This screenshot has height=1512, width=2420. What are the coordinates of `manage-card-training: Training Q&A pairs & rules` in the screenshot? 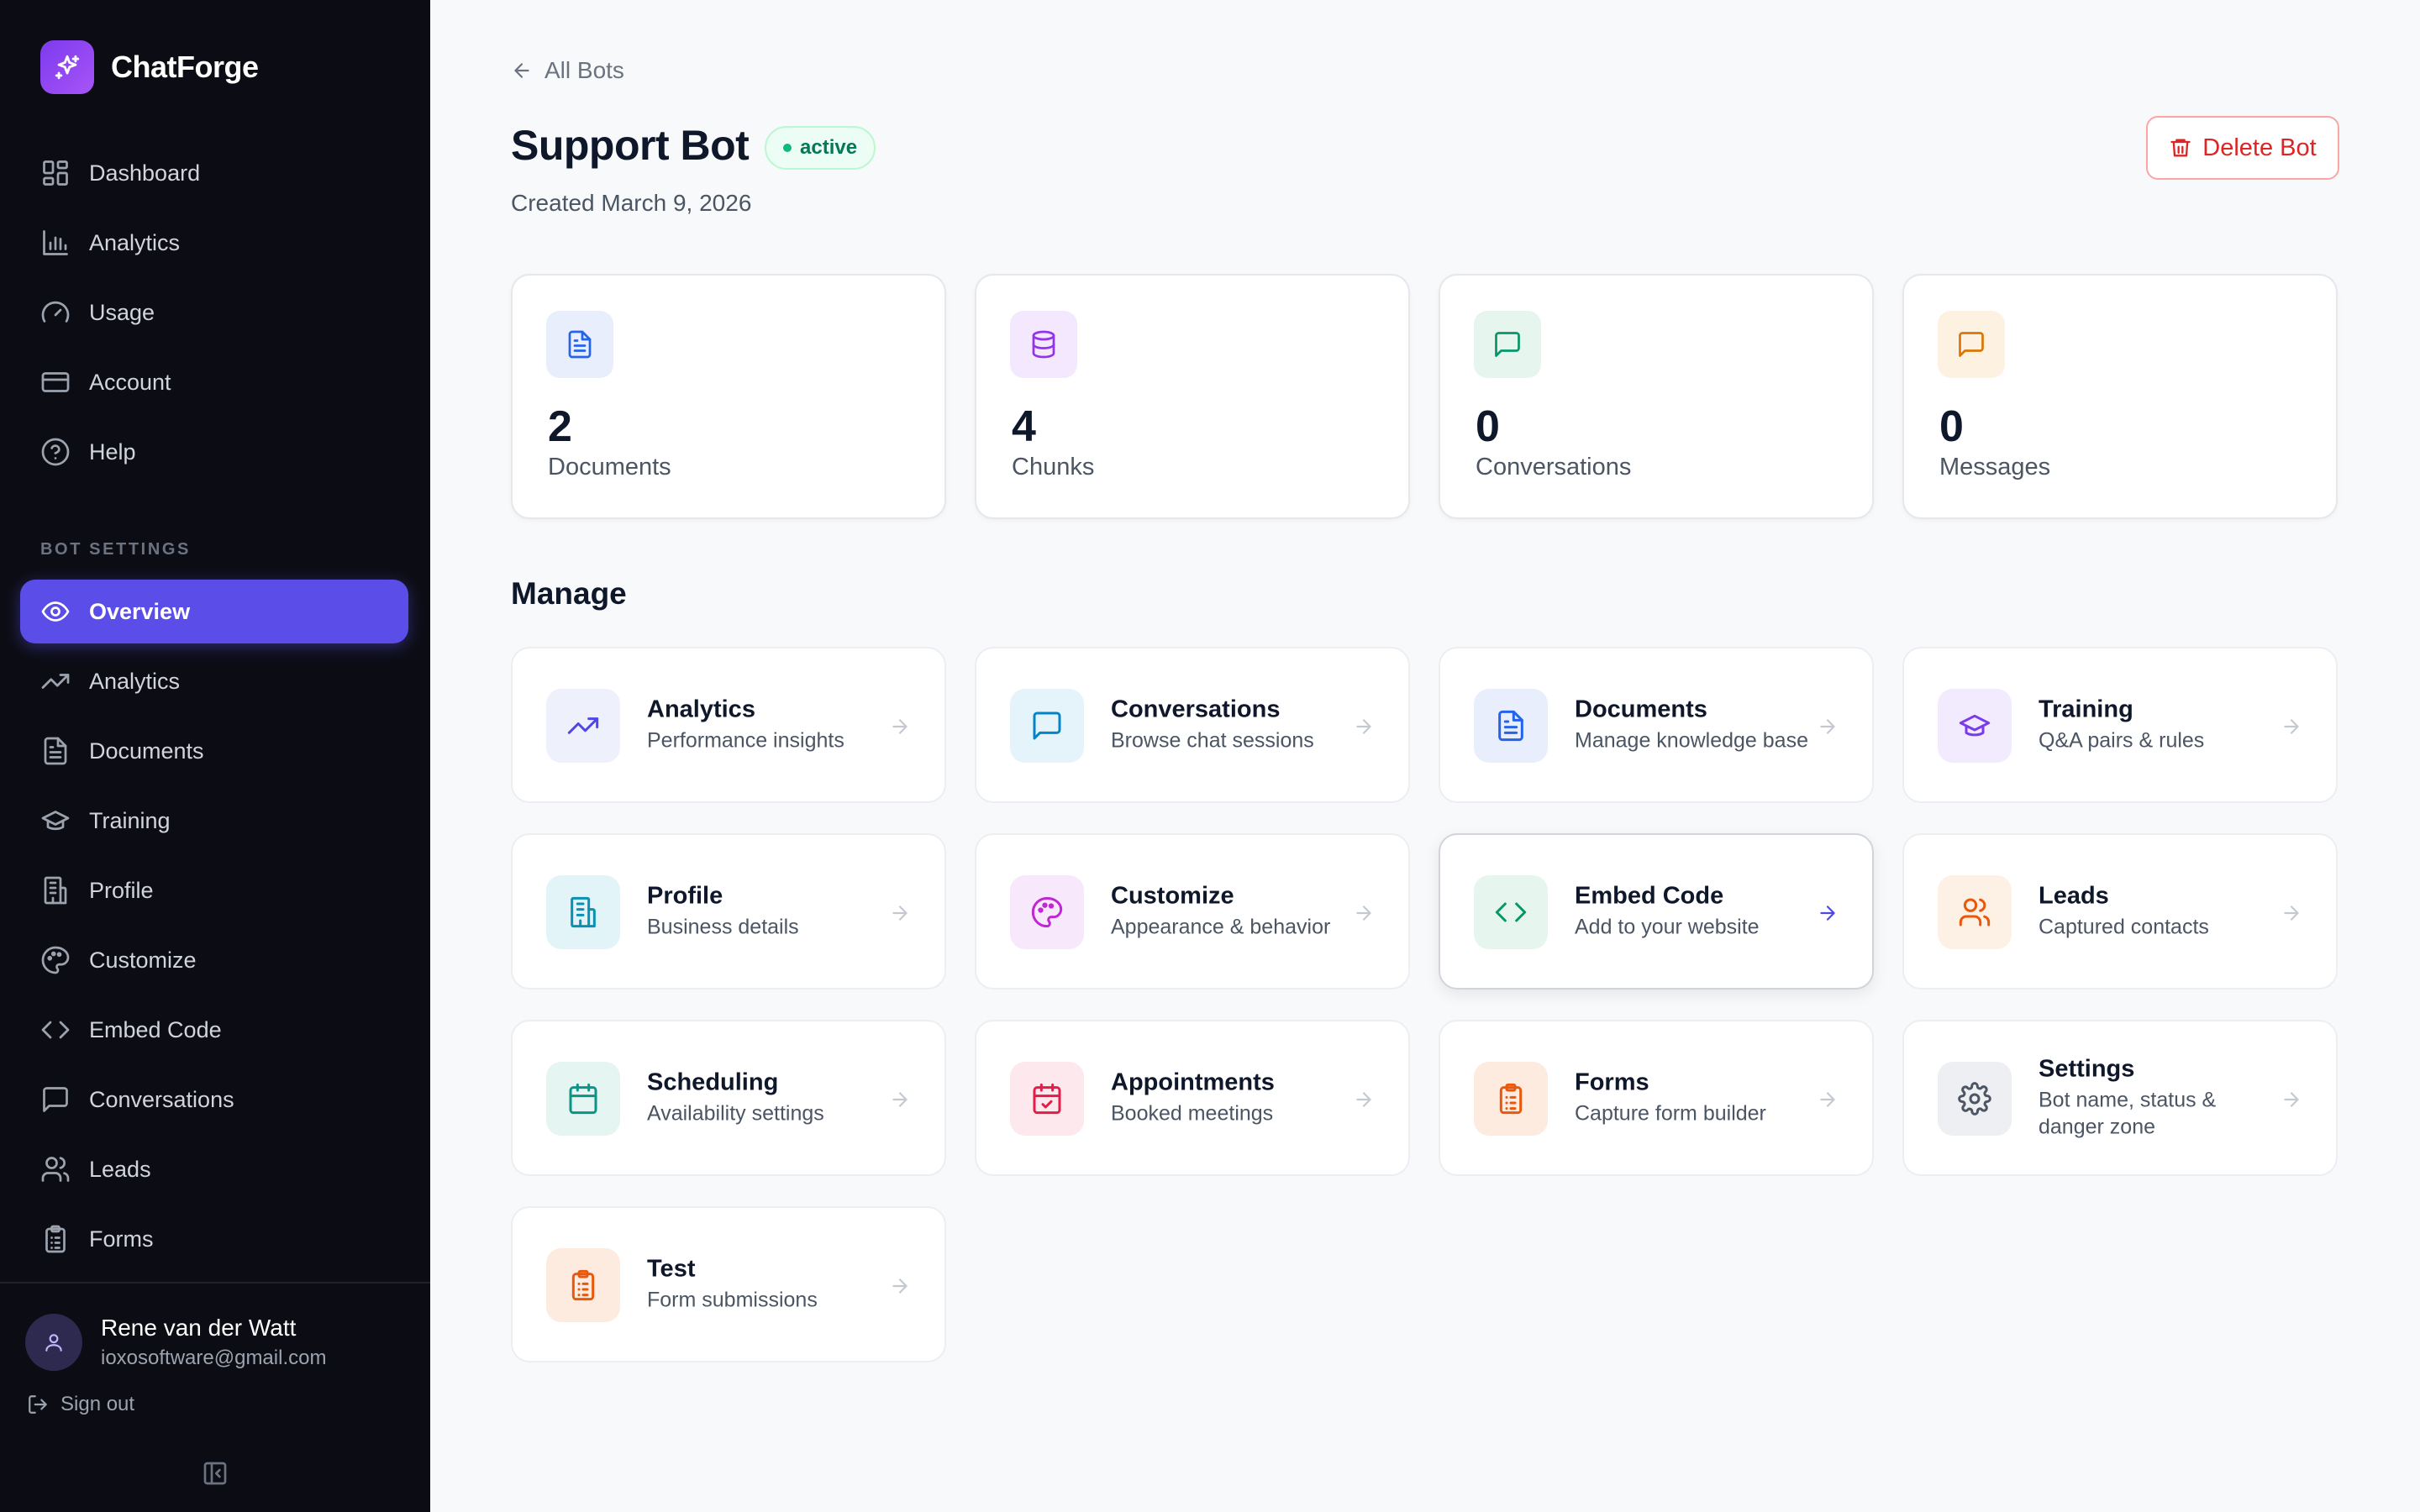 It's located at (2120, 725).